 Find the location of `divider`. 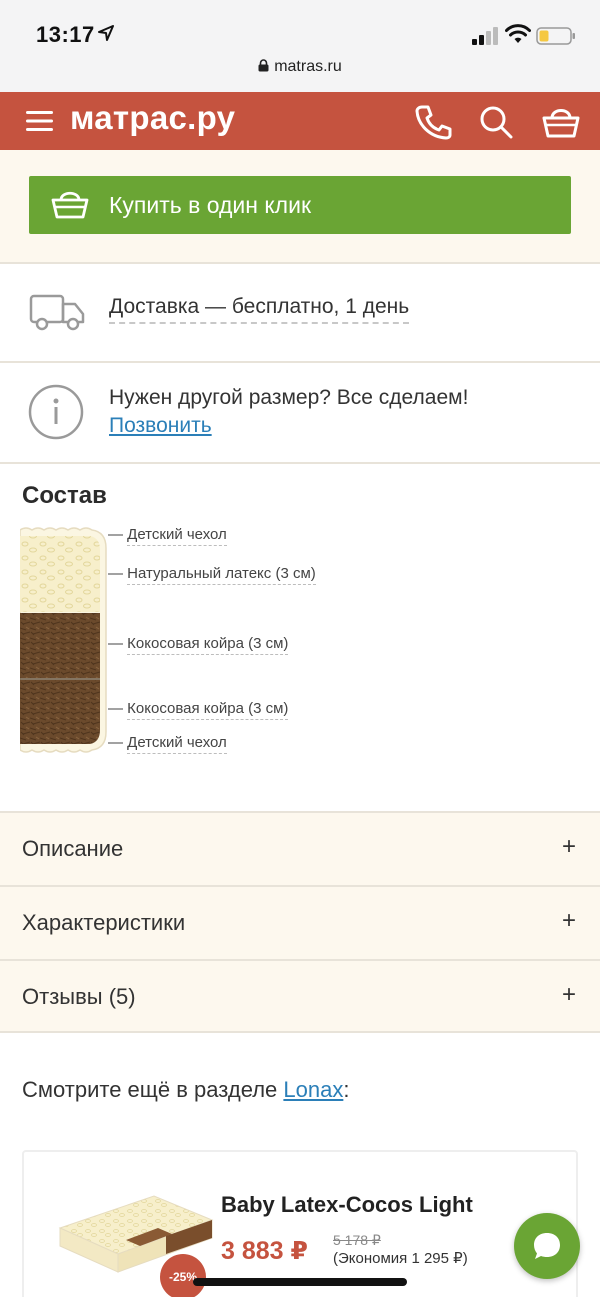

divider is located at coordinates (300, 1032).